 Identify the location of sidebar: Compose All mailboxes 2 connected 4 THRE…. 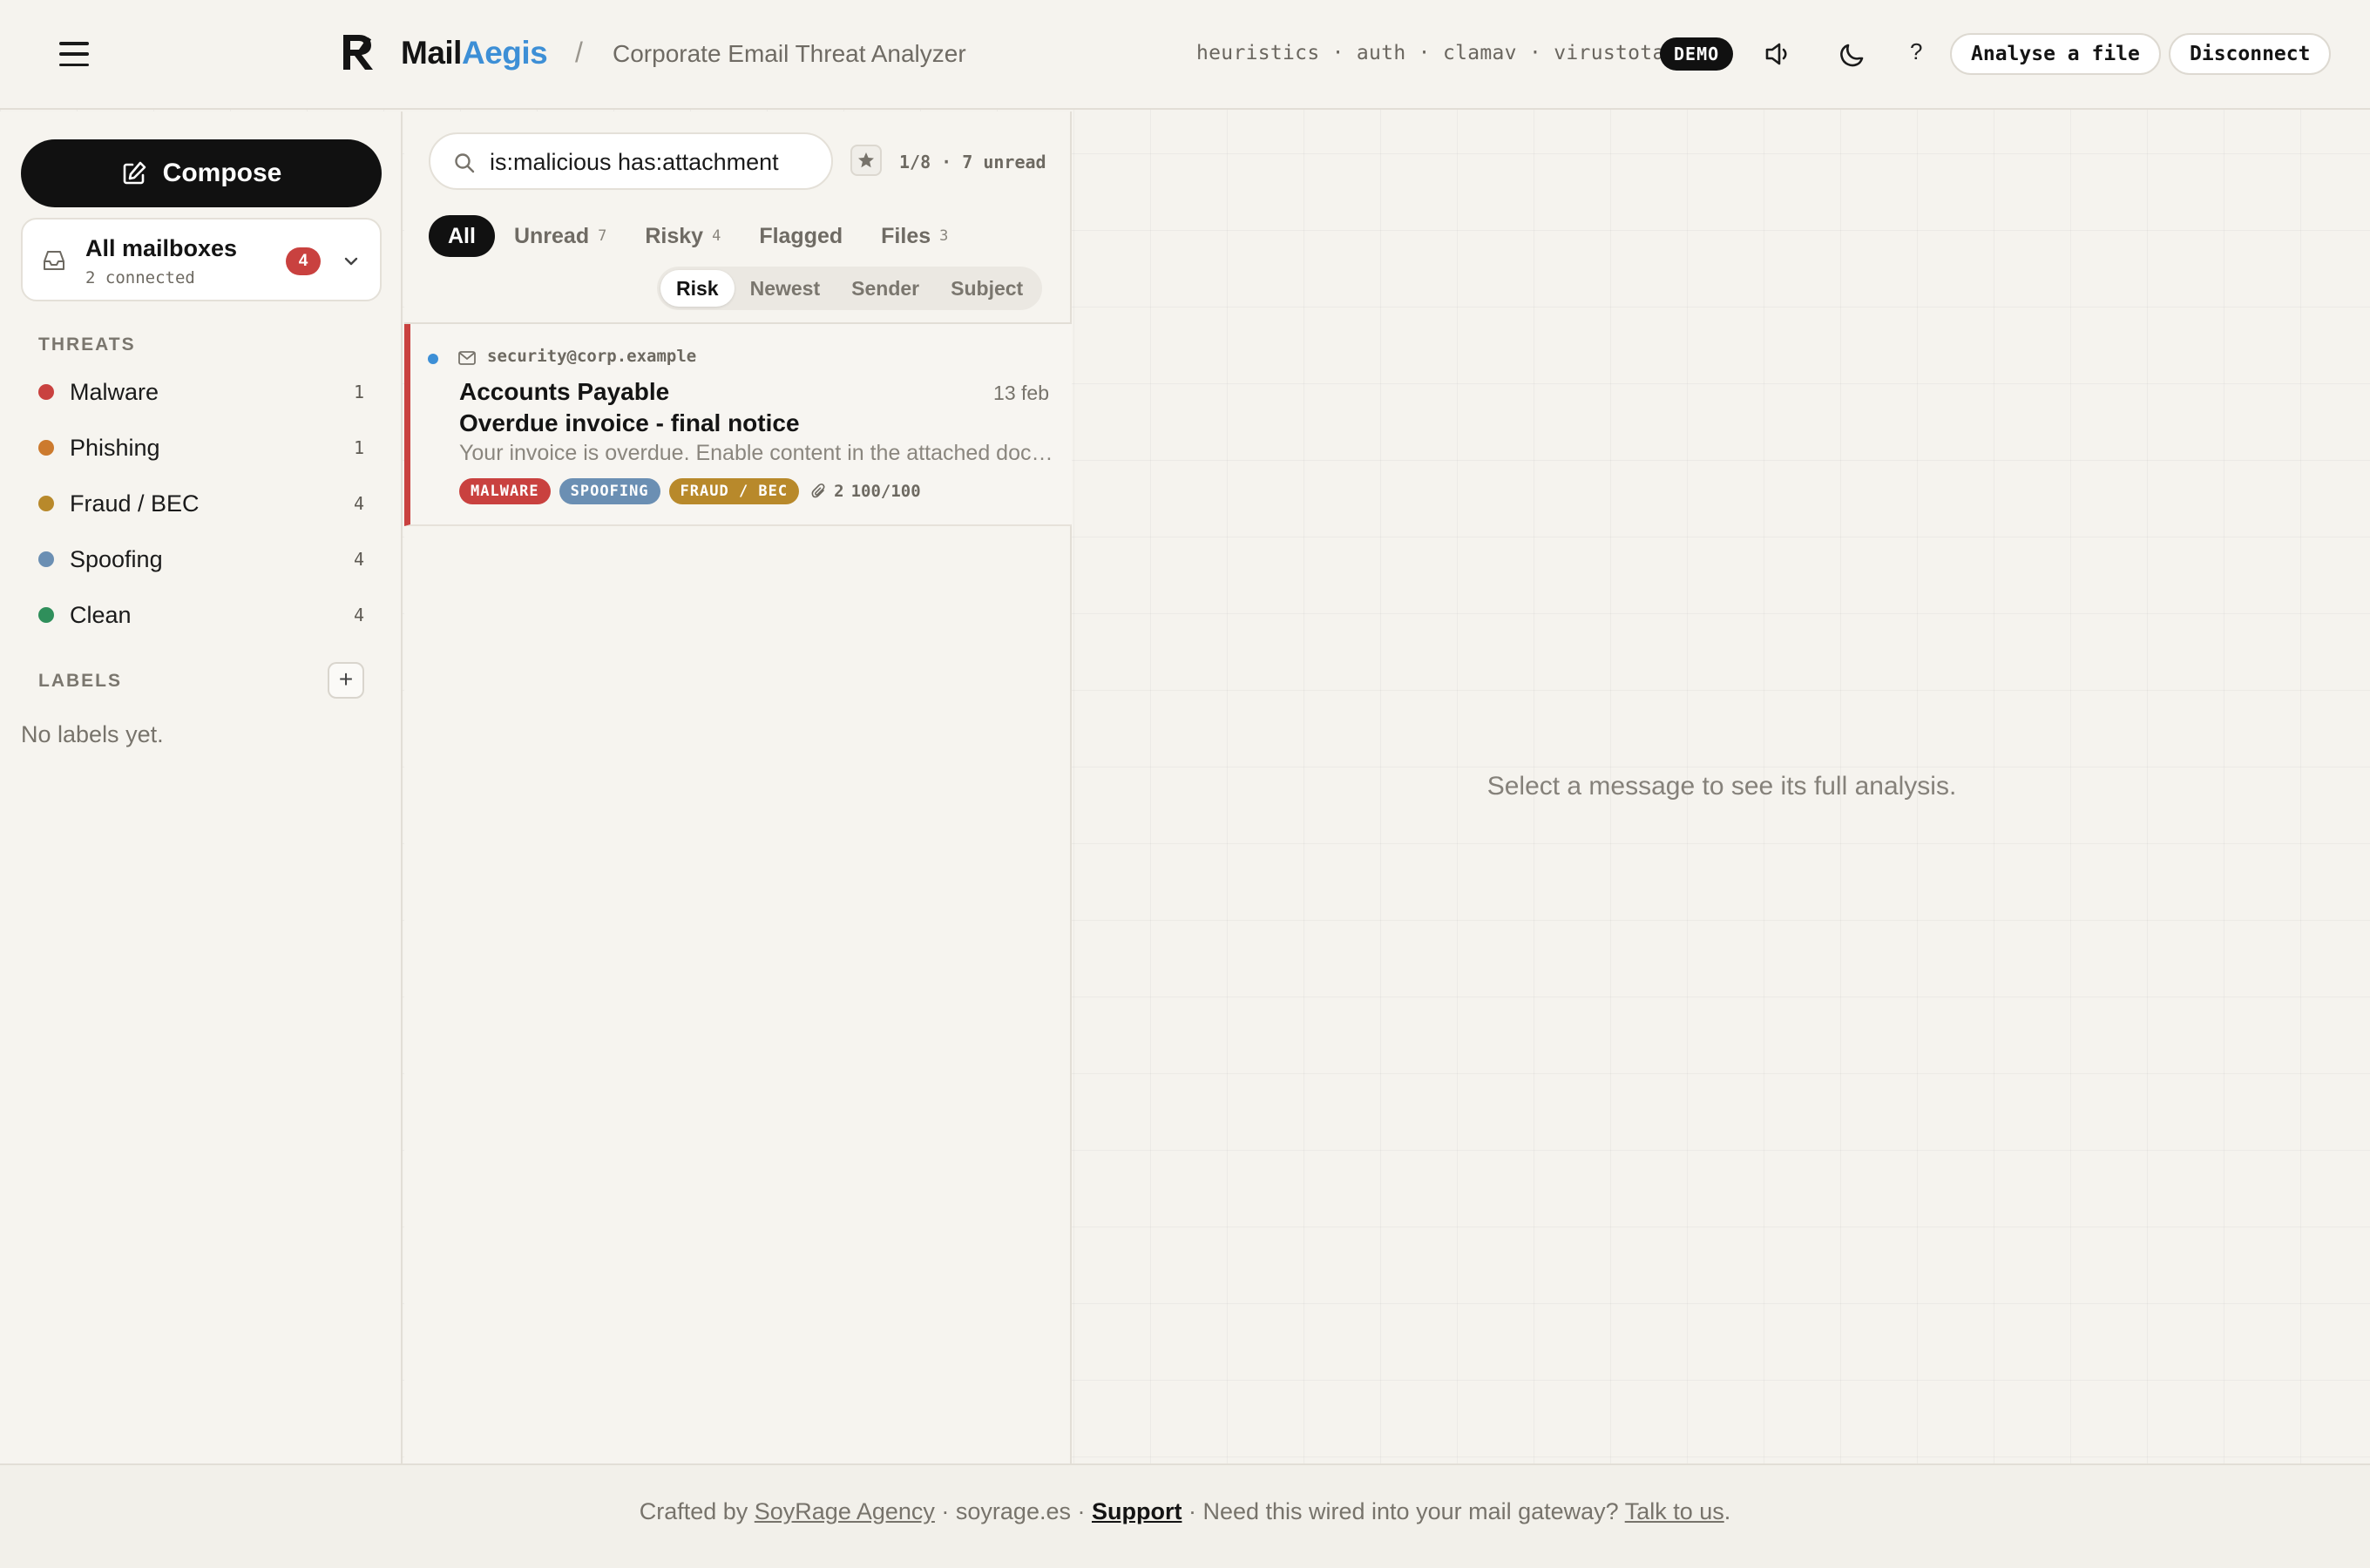
(201, 787).